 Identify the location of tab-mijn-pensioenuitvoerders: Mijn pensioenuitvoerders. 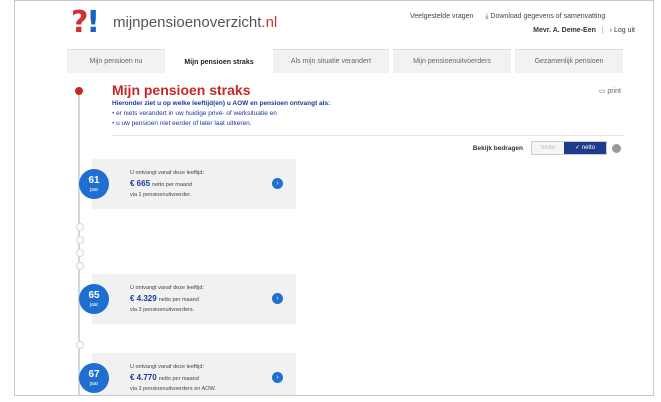
(452, 61).